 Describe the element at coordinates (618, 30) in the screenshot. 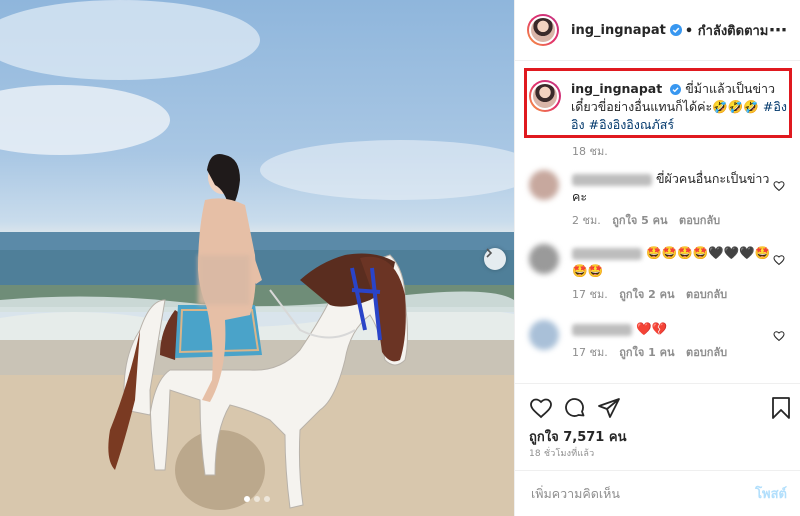

I see `author-username: ing_ingnapat` at that location.